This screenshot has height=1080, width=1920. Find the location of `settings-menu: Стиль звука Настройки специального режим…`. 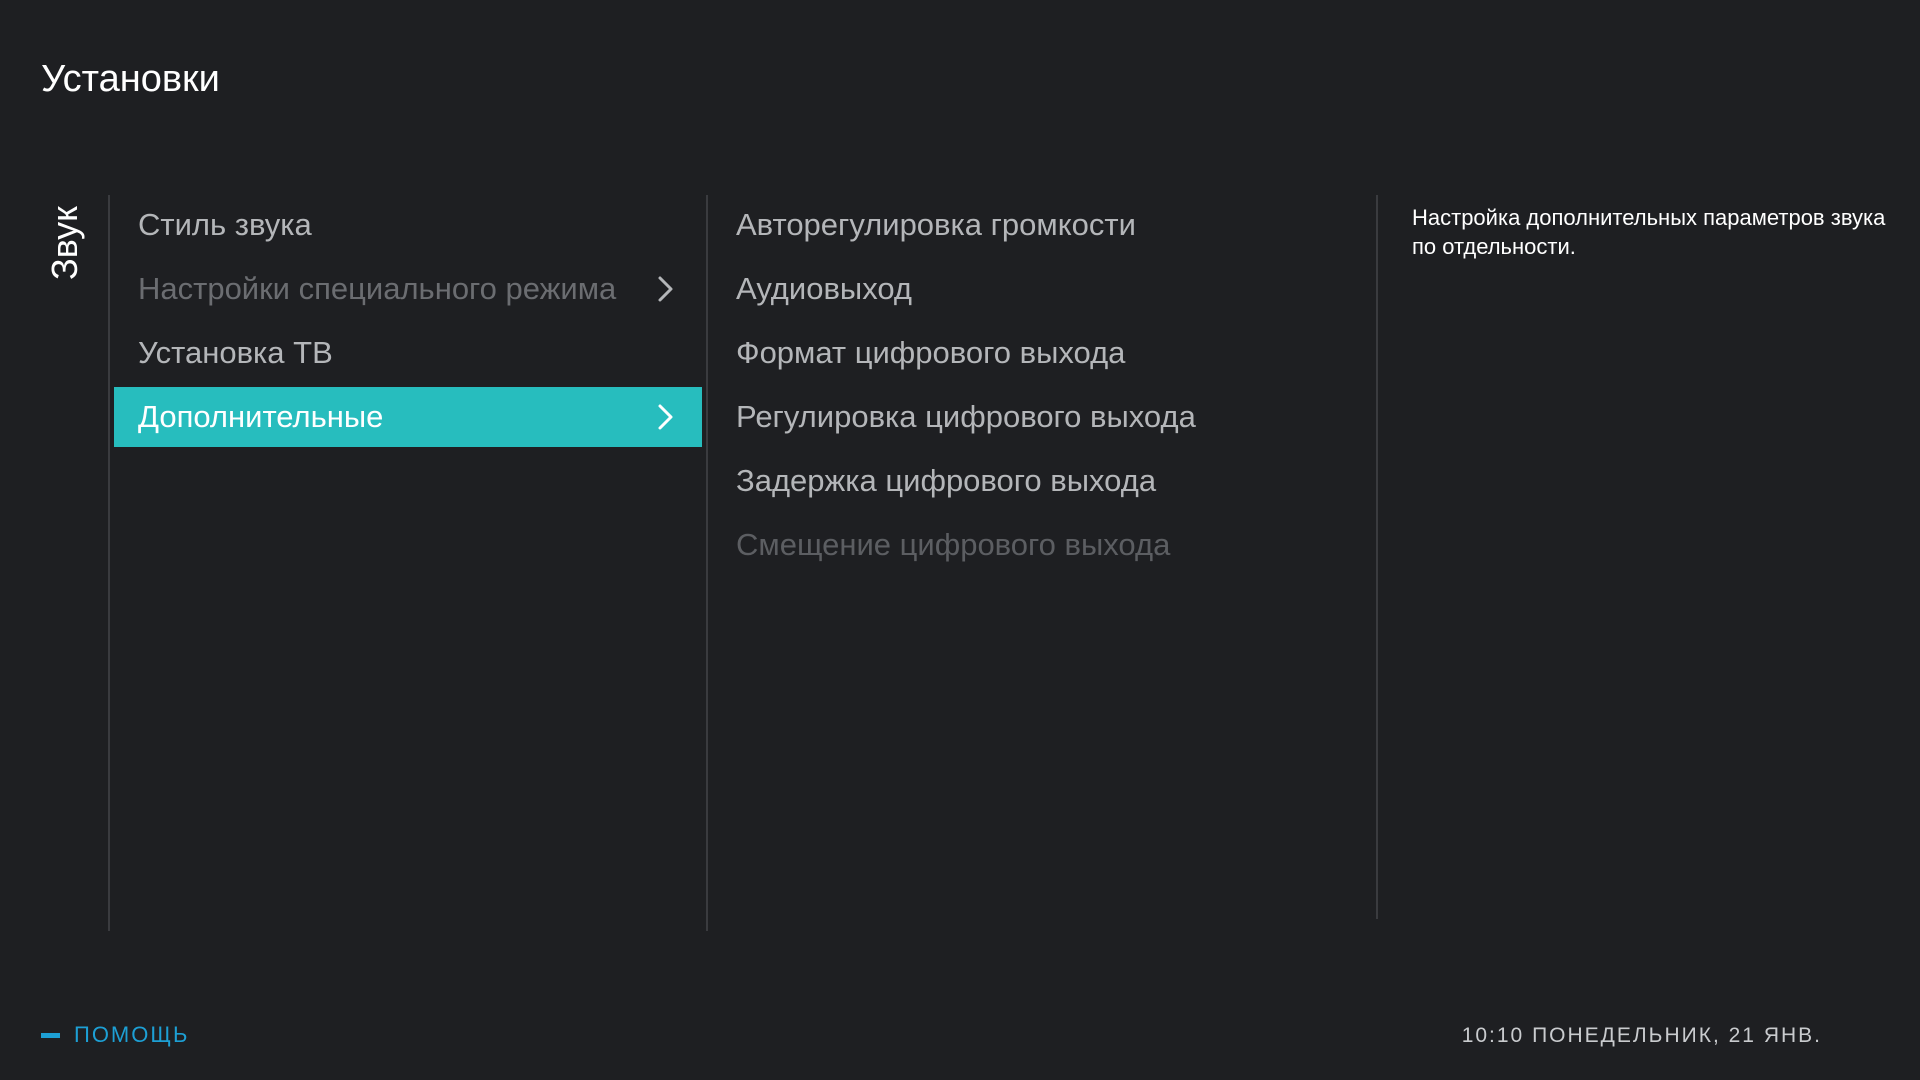

settings-menu: Стиль звука Настройки специального режим… is located at coordinates (408, 323).